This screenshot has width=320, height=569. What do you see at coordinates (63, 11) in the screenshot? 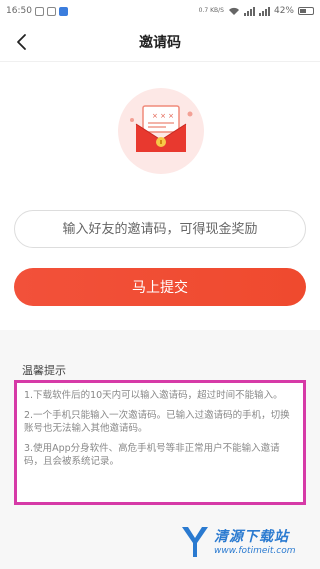
I see `app-notification-icon` at bounding box center [63, 11].